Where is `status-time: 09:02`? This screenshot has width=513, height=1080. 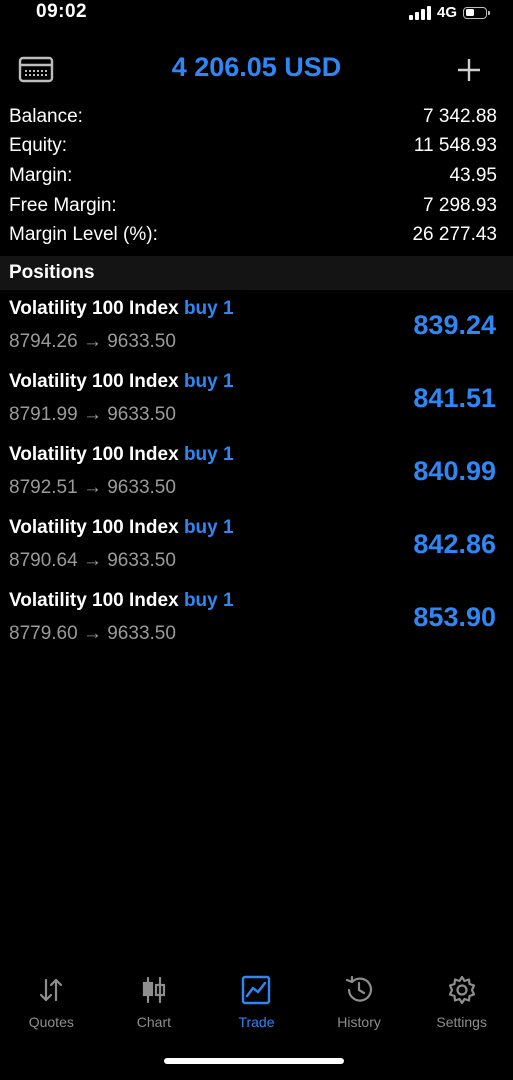 status-time: 09:02 is located at coordinates (62, 11).